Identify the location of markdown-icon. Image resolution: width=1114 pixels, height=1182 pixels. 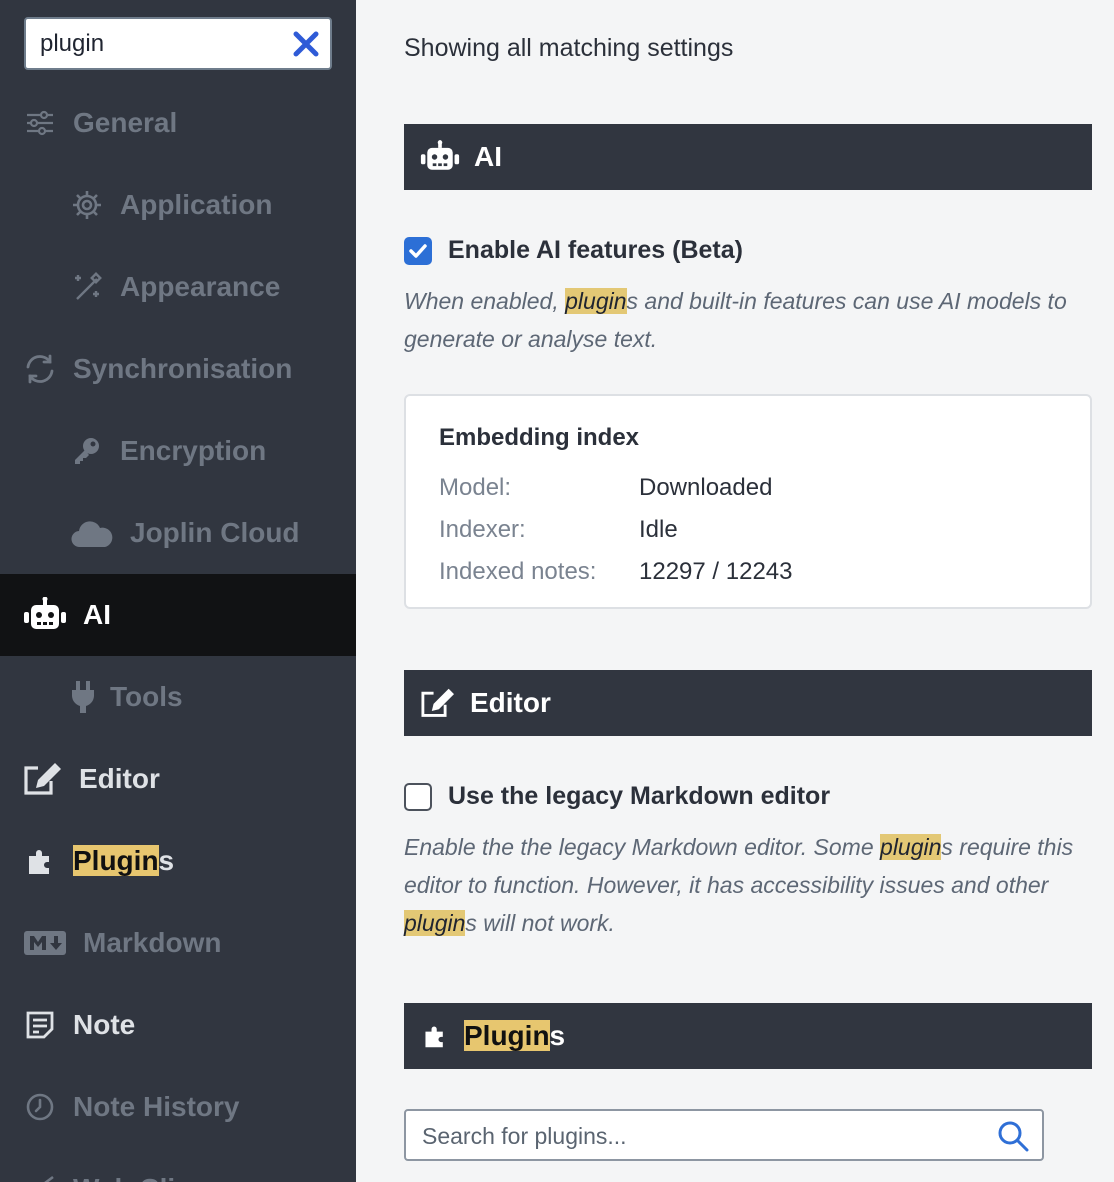
(45, 943).